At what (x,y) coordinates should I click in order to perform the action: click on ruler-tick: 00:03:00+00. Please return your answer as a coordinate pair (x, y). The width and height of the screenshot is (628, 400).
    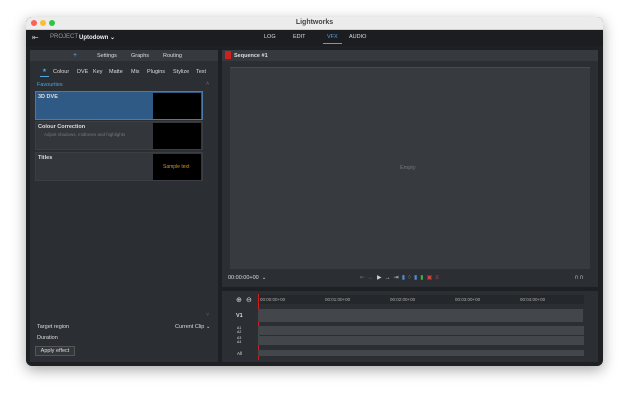
    Looking at the image, I should click on (468, 299).